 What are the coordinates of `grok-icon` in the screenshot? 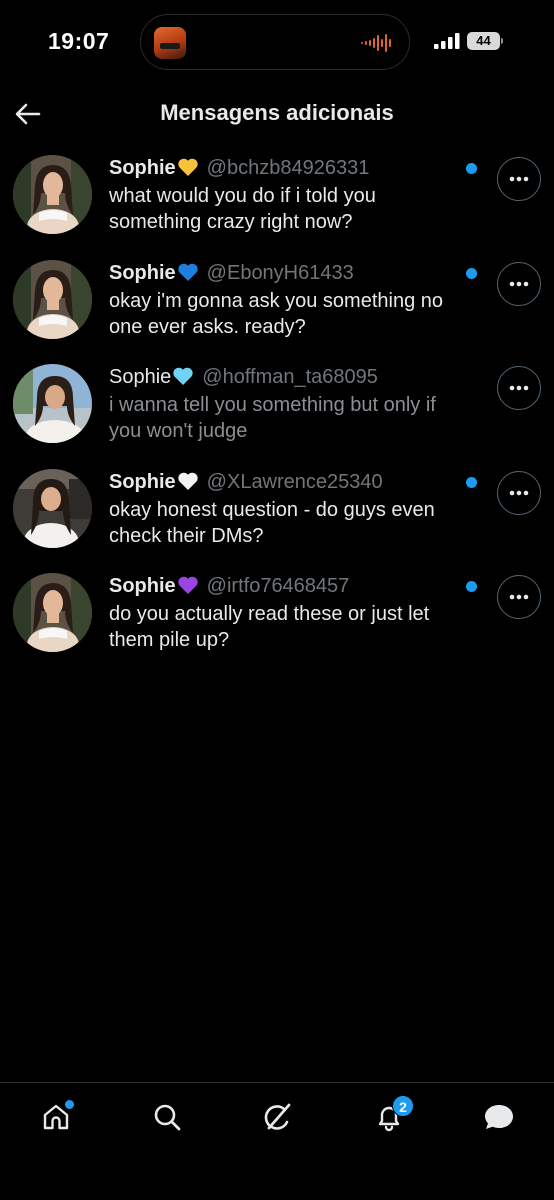 It's located at (277, 1116).